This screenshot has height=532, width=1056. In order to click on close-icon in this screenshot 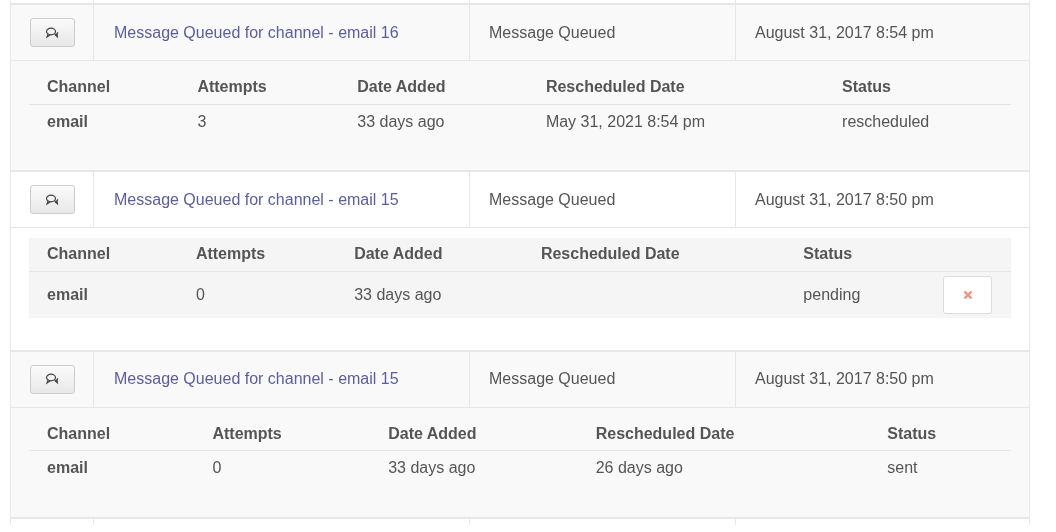, I will do `click(967, 294)`.